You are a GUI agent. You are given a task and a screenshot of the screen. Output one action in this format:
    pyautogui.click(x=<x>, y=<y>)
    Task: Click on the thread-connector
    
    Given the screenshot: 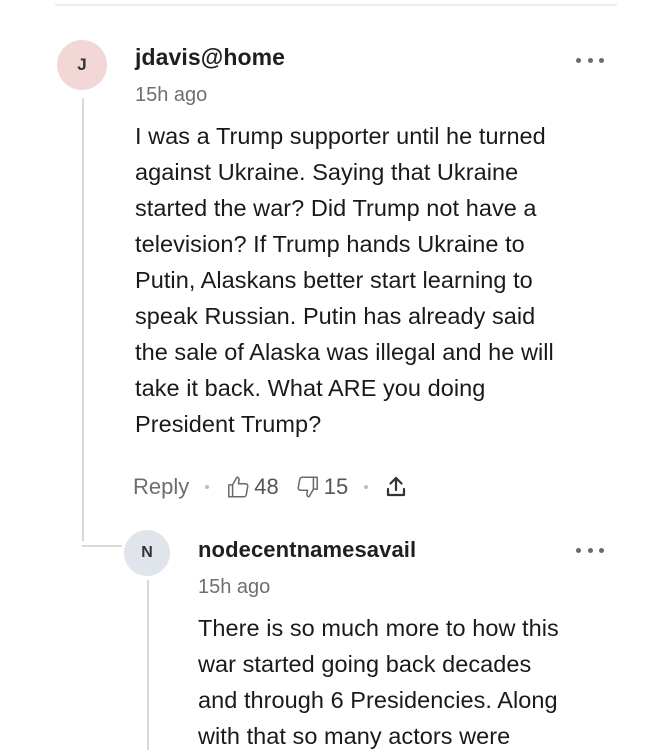 What is the action you would take?
    pyautogui.click(x=102, y=546)
    